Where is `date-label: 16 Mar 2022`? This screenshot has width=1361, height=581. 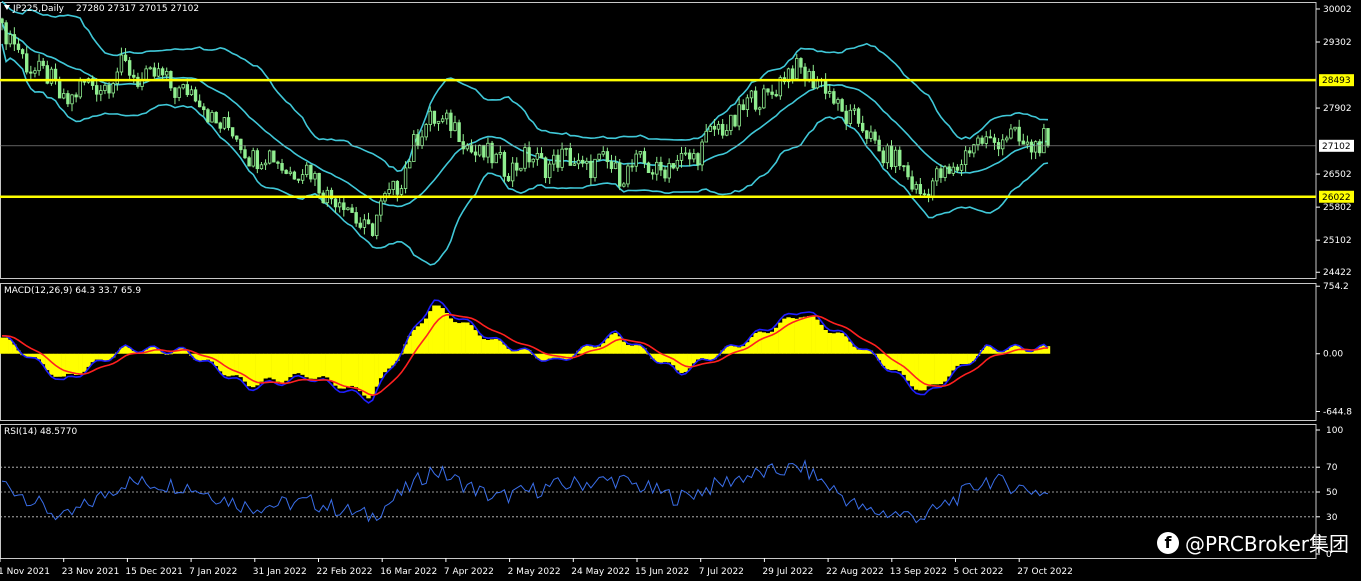
date-label: 16 Mar 2022 is located at coordinates (408, 572).